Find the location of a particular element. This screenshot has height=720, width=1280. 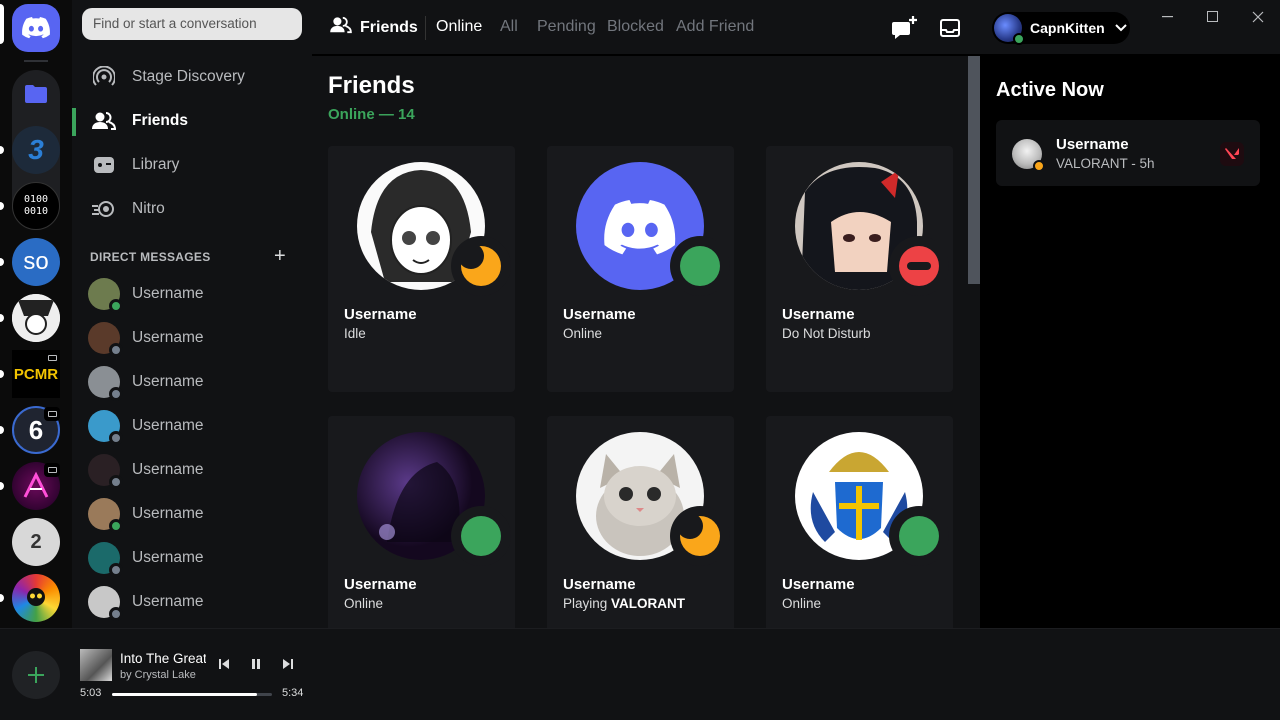

search-input: Find or start a conversation is located at coordinates (192, 24).